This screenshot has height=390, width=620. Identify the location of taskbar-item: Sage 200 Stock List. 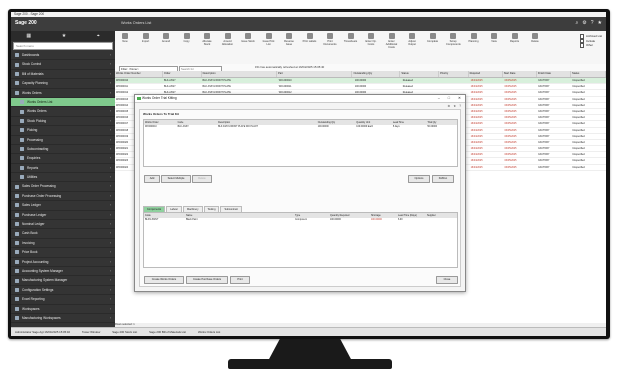
(124, 332).